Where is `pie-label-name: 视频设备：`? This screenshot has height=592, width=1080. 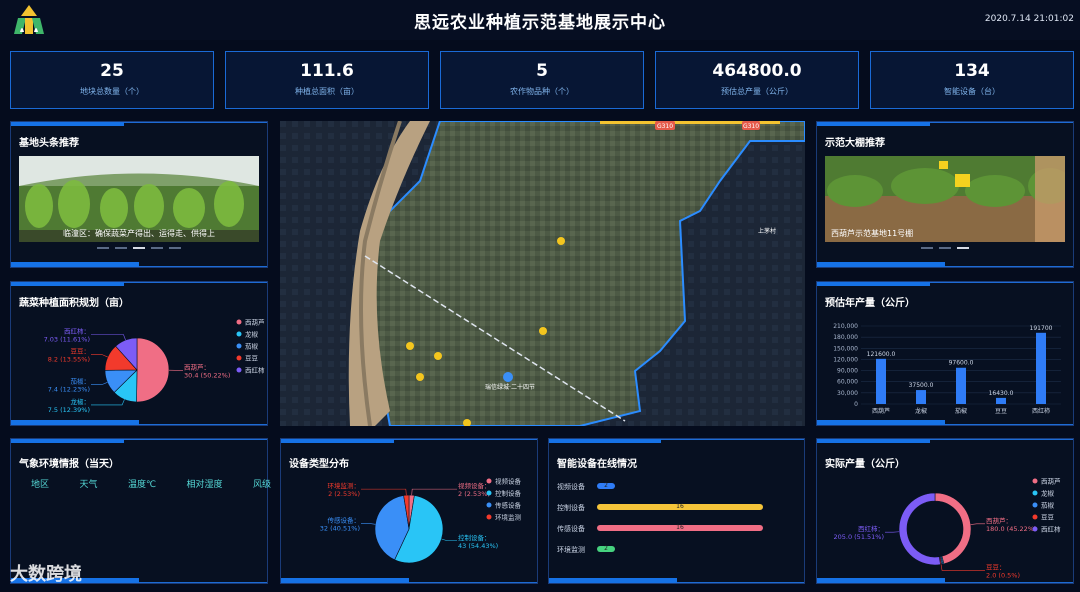
pie-label-name: 视频设备： is located at coordinates (474, 485).